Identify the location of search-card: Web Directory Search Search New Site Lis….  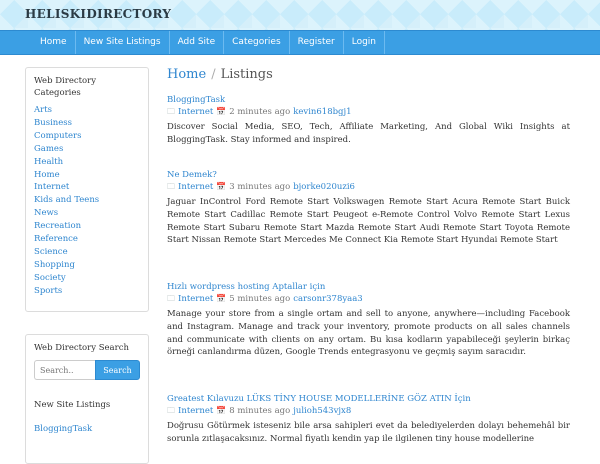
(87, 399).